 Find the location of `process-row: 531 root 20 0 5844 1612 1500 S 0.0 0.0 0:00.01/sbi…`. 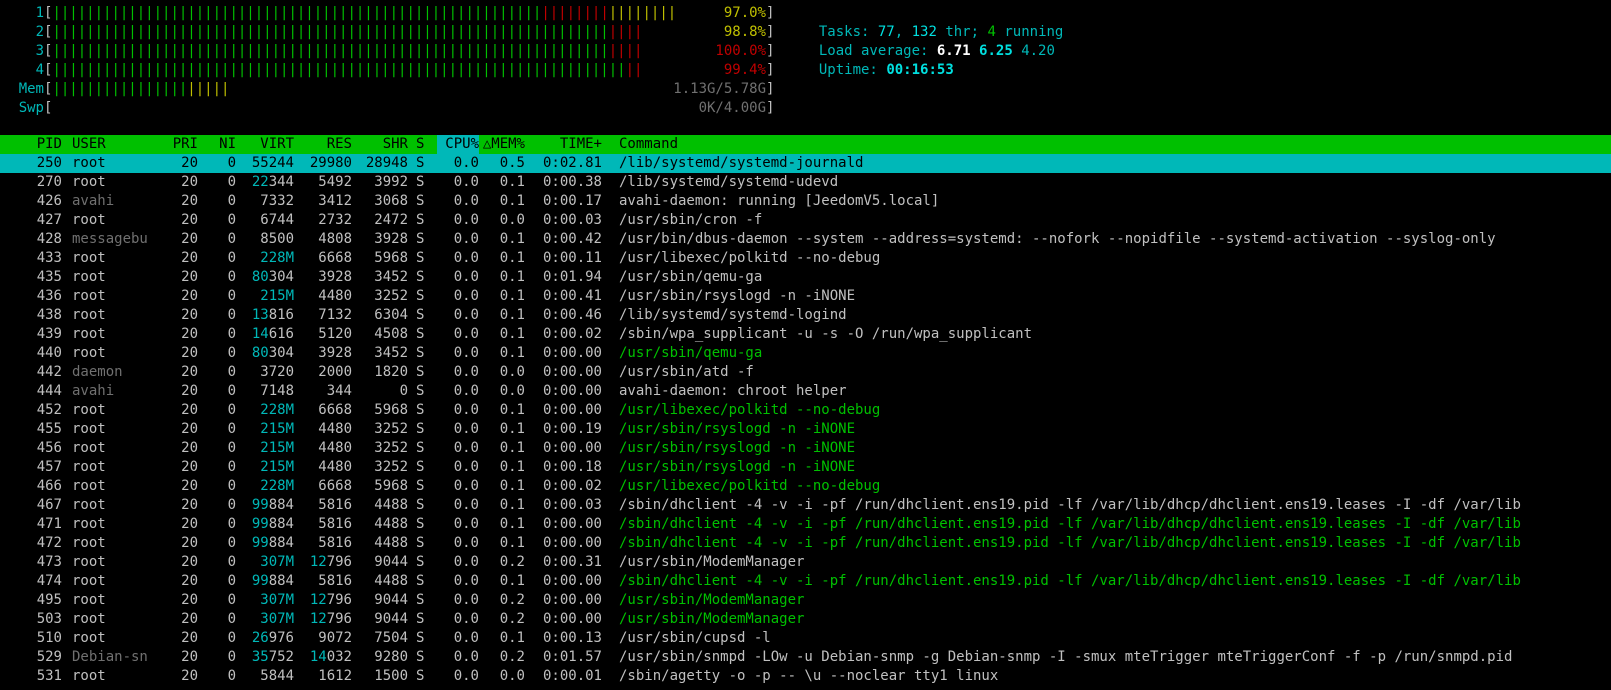

process-row: 531 root 20 0 5844 1612 1500 S 0.0 0.0 0:00.01/sbi… is located at coordinates (805, 676).